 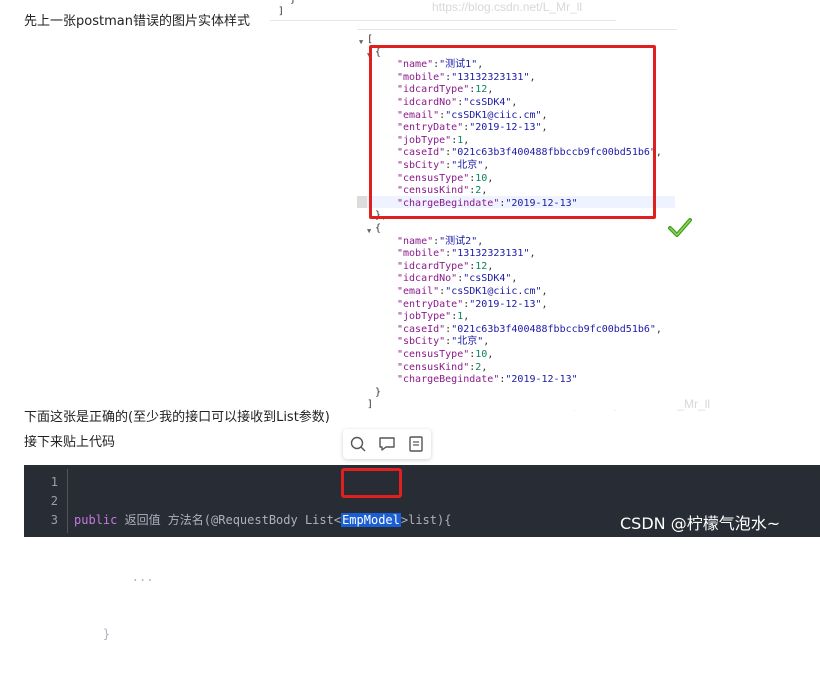 I want to click on json-key: "censusType", so click(x=433, y=354).